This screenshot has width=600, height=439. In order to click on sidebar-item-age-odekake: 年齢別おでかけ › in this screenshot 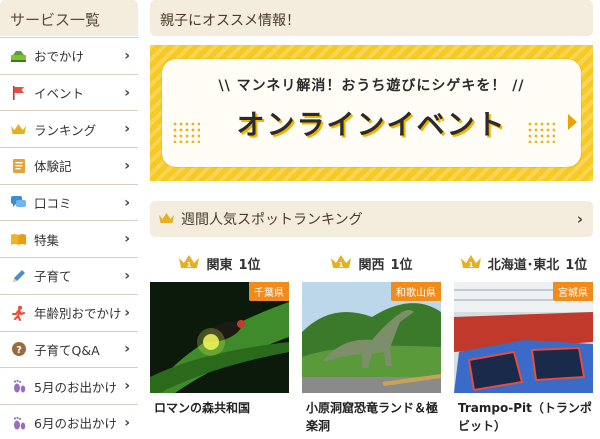, I will do `click(69, 313)`.